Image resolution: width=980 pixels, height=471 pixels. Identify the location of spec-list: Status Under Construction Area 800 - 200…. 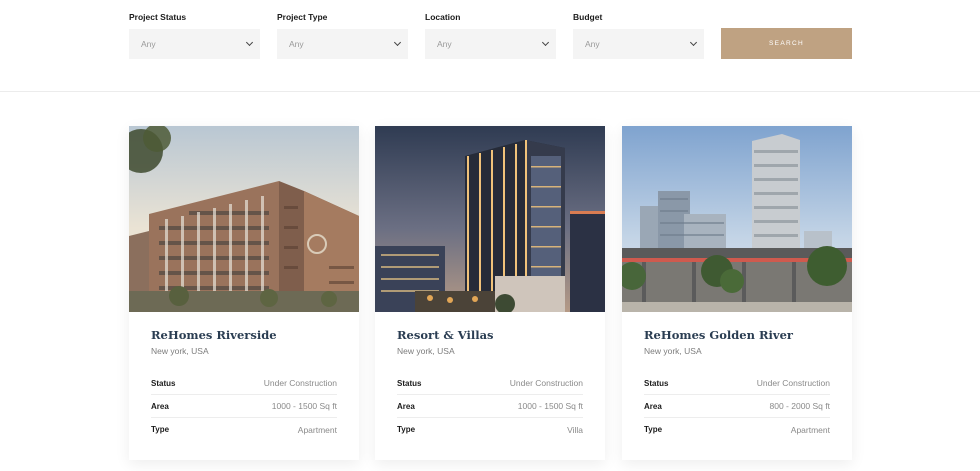
(737, 406).